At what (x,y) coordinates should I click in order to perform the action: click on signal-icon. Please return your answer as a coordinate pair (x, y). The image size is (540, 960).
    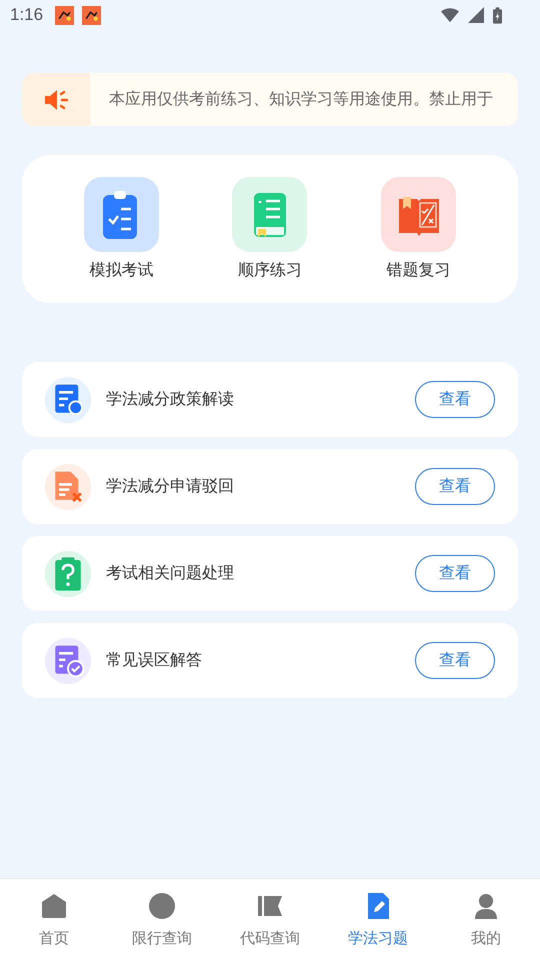
    Looking at the image, I should click on (476, 15).